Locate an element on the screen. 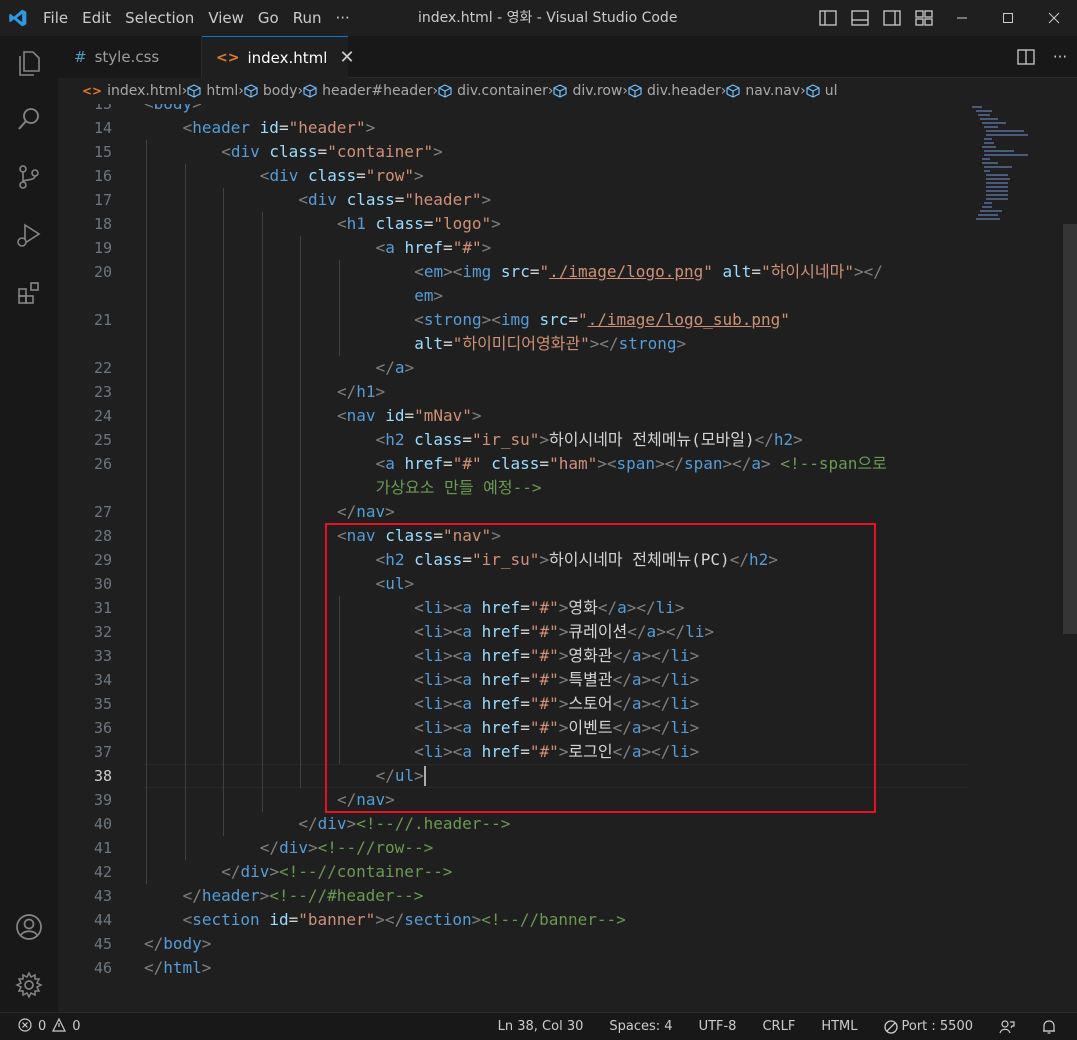  menu-more: ··· is located at coordinates (343, 18).